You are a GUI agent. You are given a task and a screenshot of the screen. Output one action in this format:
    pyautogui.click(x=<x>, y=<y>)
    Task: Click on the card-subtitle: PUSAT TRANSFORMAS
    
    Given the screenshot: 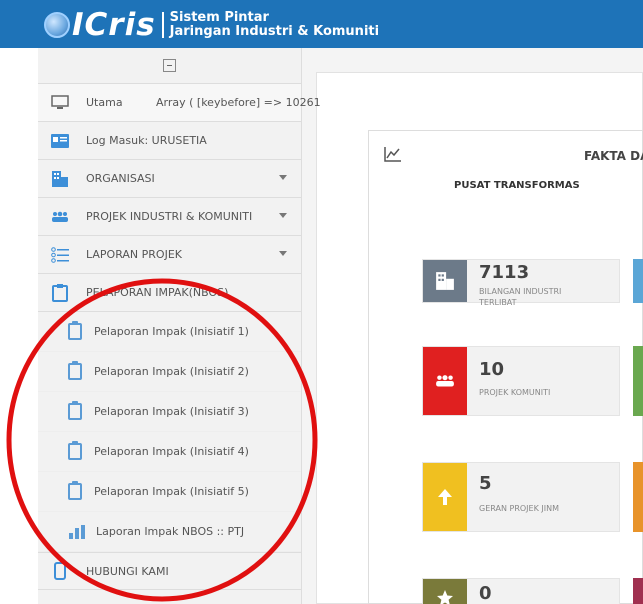 What is the action you would take?
    pyautogui.click(x=517, y=185)
    